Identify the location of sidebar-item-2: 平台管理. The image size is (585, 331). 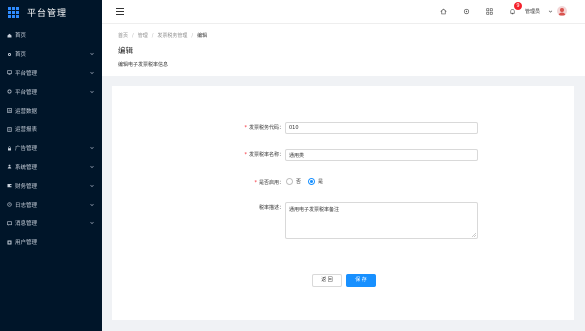
(51, 73).